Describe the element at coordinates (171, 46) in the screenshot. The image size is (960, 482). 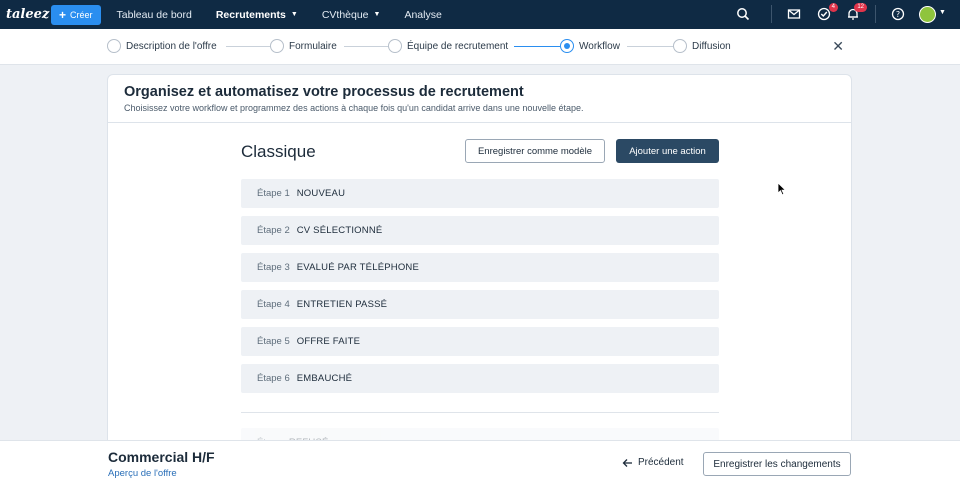
I see `step-label: Description de l'offre` at that location.